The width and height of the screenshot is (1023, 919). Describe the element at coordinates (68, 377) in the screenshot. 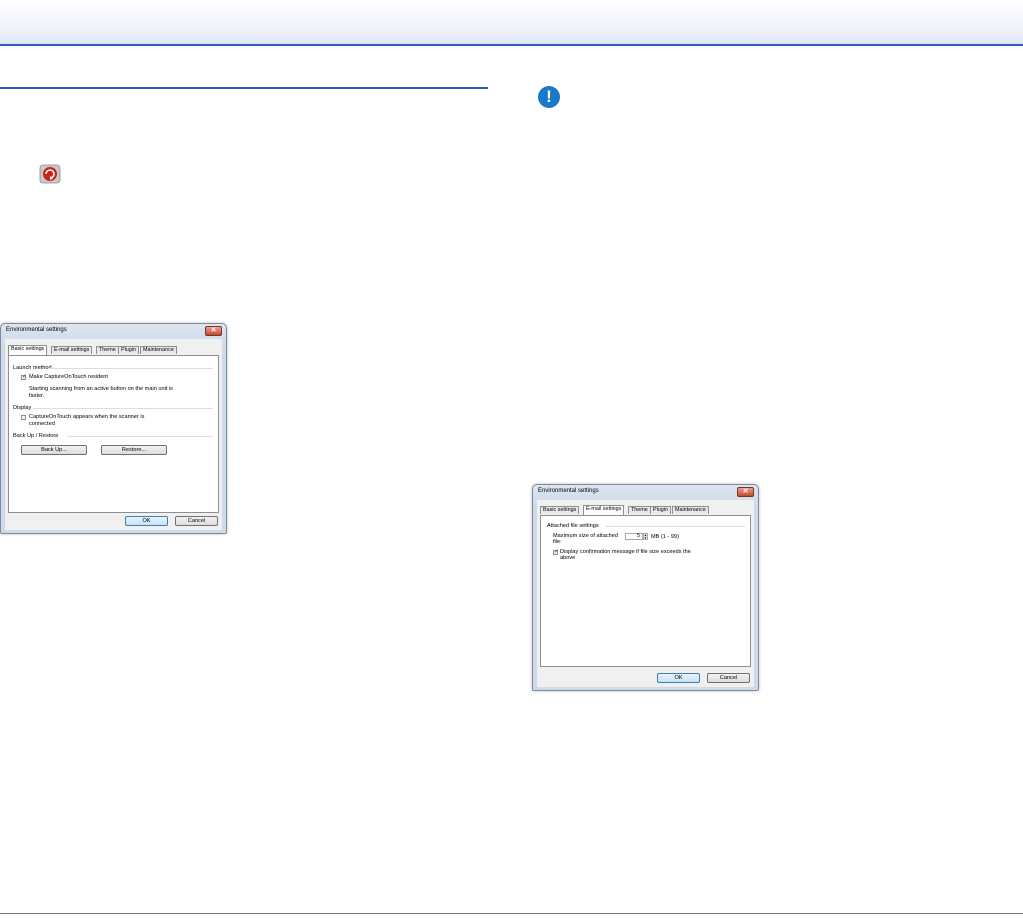

I see `make-resident-label: Make CaptureOnTouch resident` at that location.